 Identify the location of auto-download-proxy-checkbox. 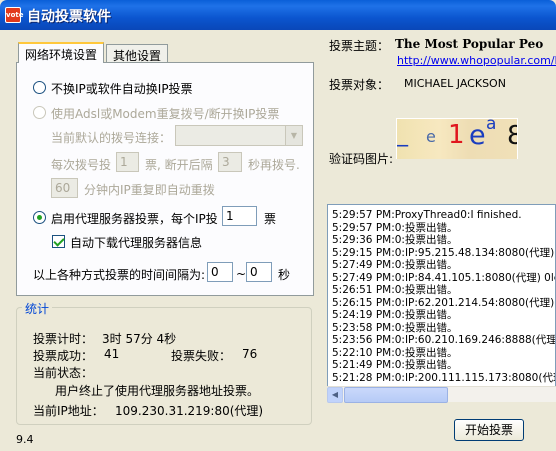
(58, 241).